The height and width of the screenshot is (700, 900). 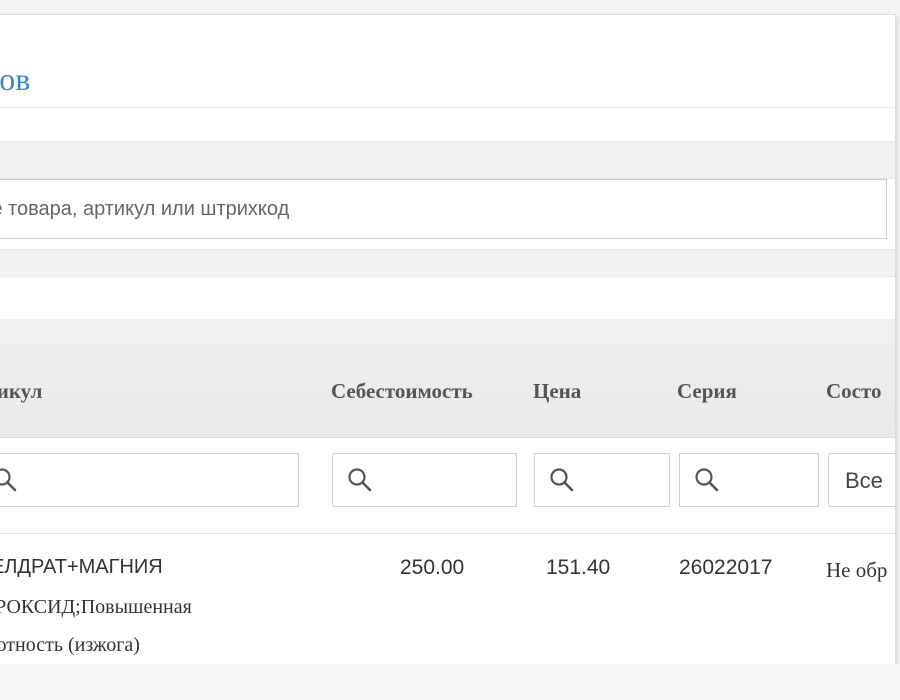 What do you see at coordinates (749, 480) in the screenshot?
I see `filter-series` at bounding box center [749, 480].